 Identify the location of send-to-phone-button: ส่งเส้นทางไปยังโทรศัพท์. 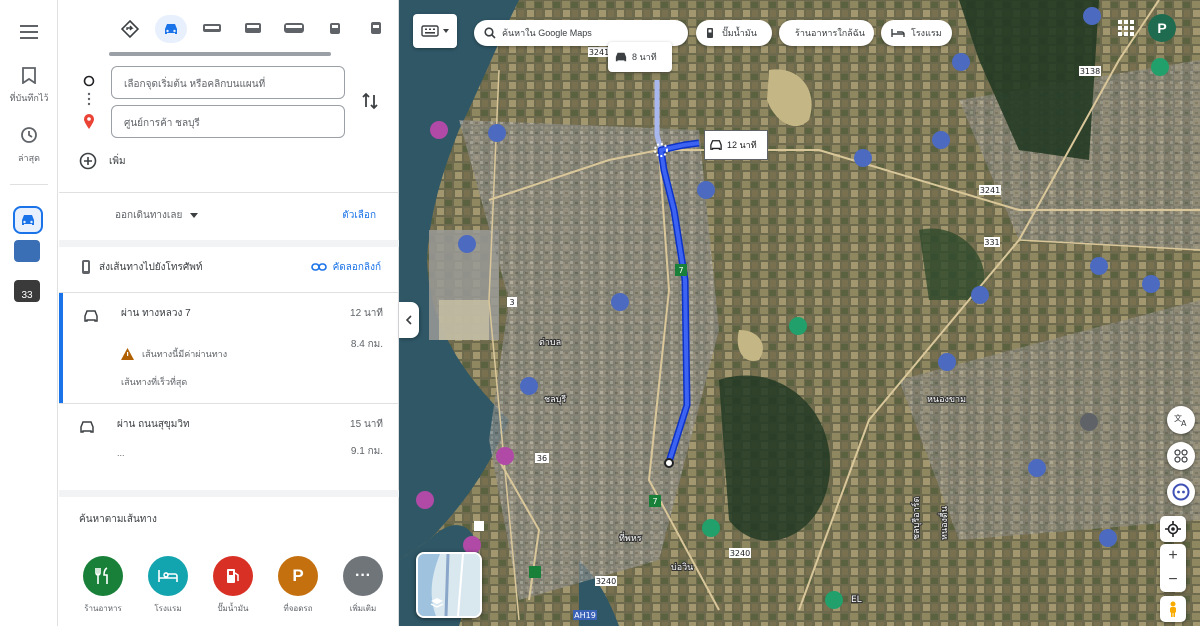
(141, 267).